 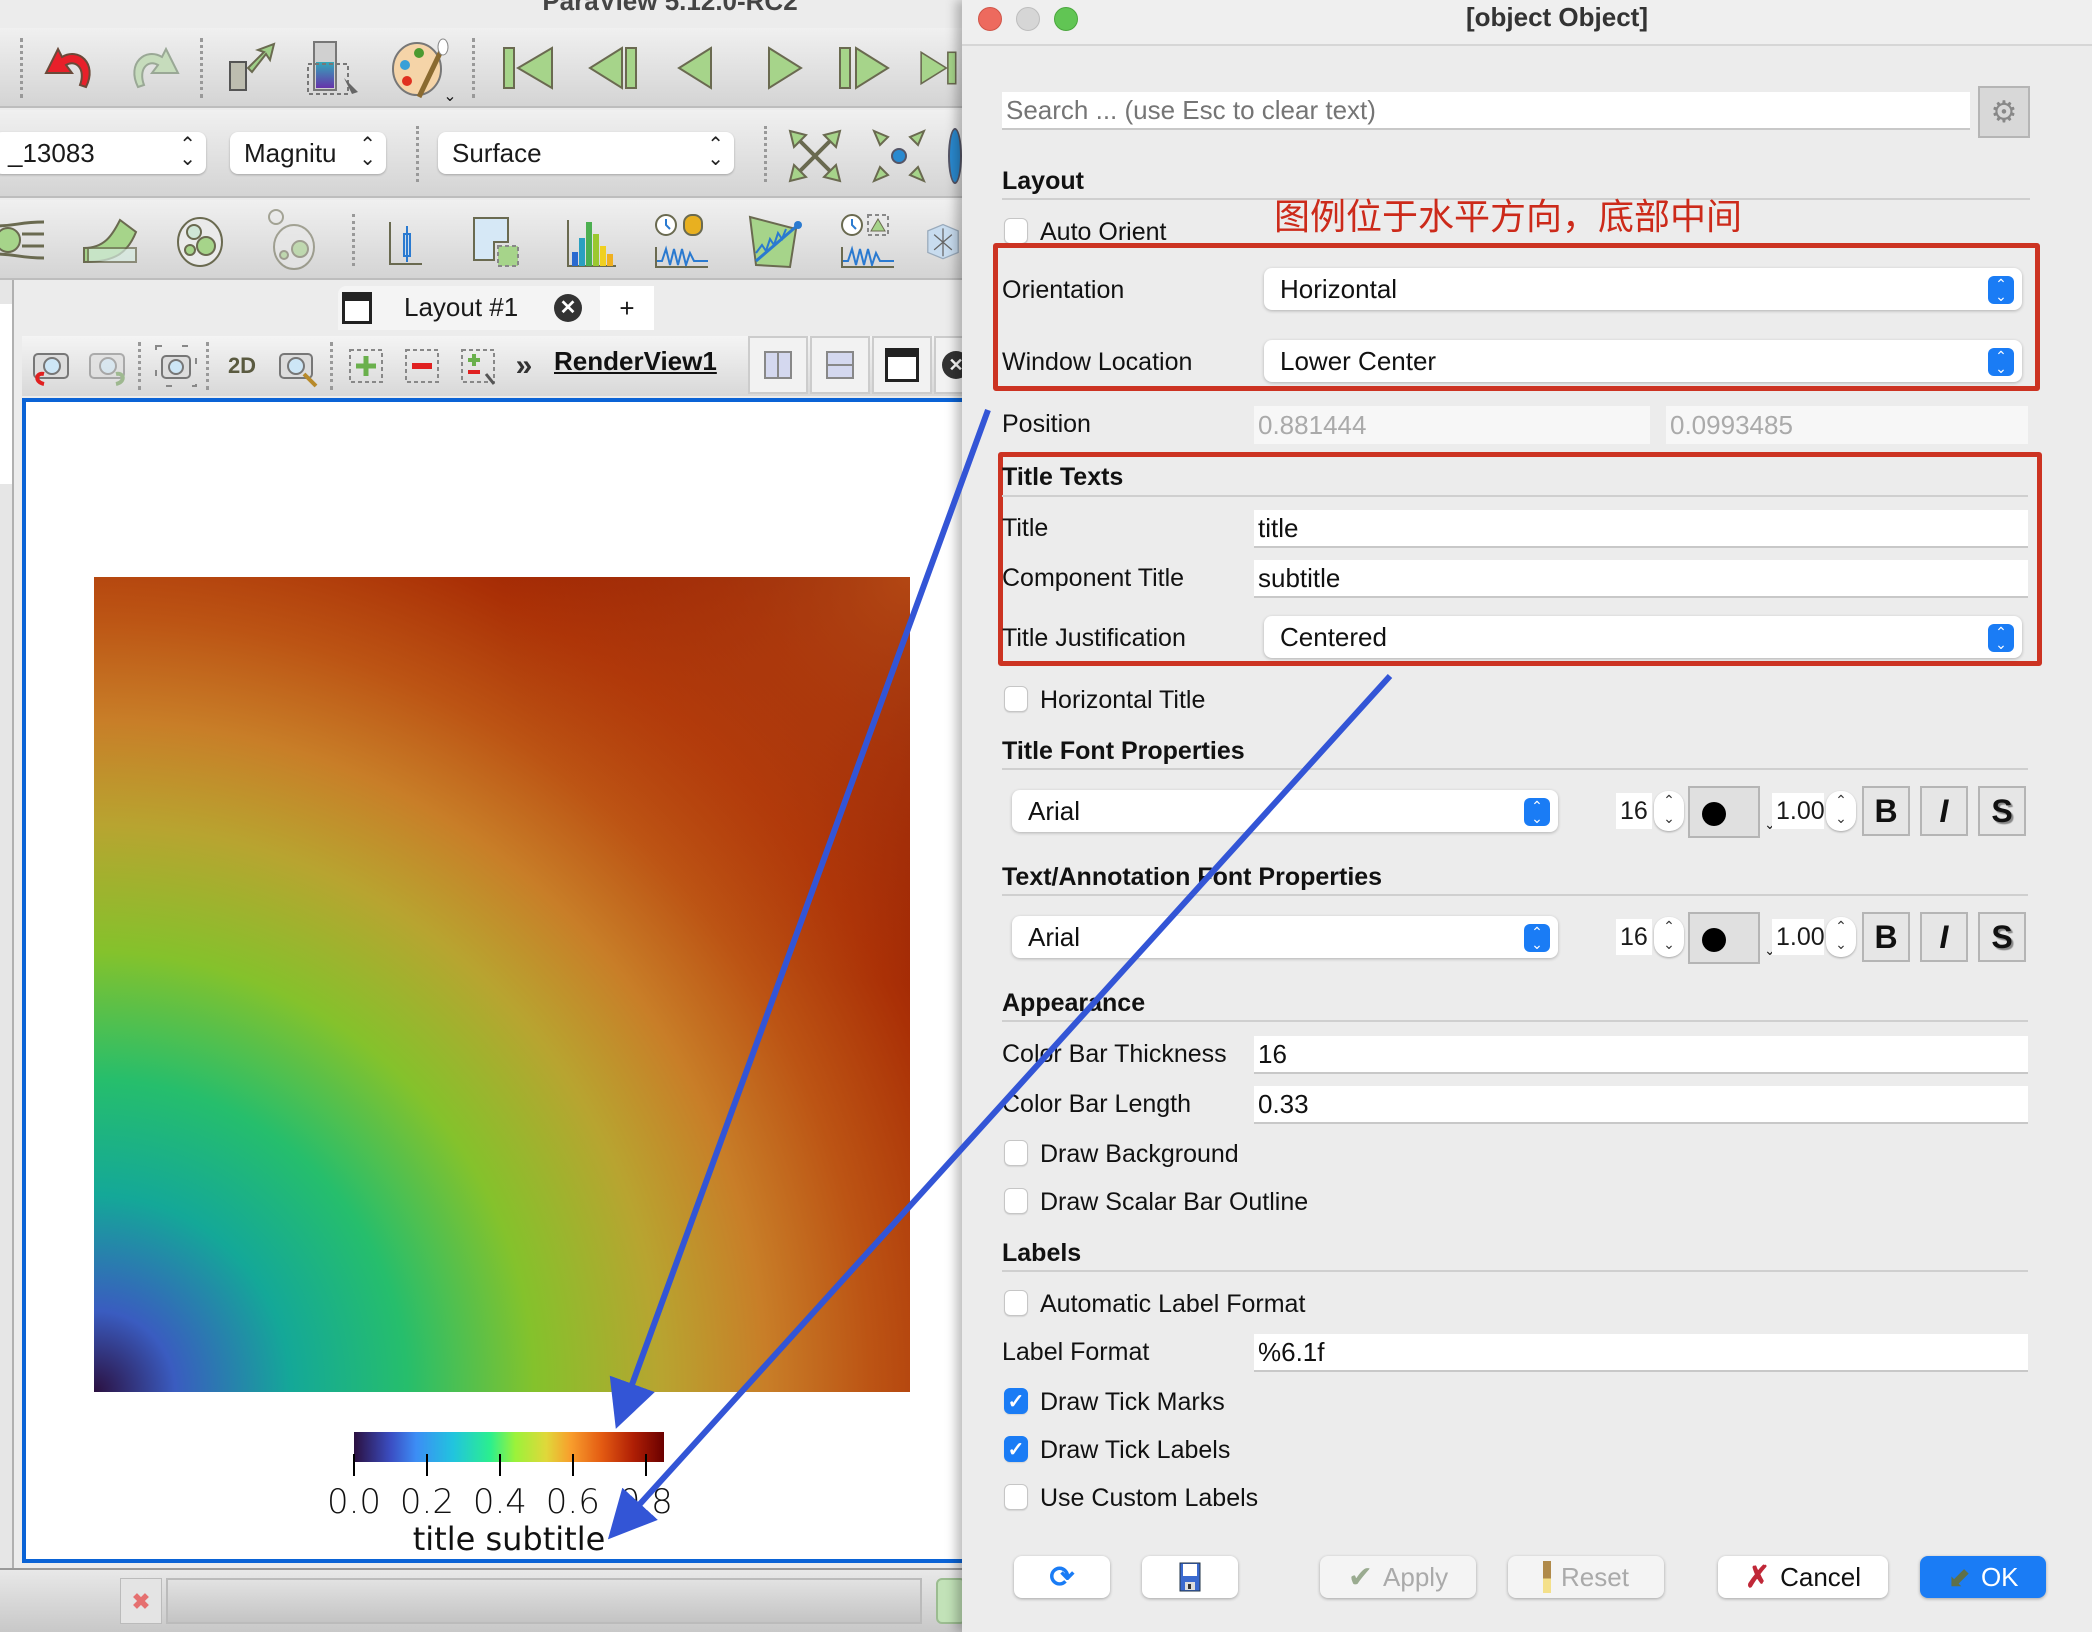 What do you see at coordinates (1062, 1577) in the screenshot?
I see `restore-defaults-button: ⟳` at bounding box center [1062, 1577].